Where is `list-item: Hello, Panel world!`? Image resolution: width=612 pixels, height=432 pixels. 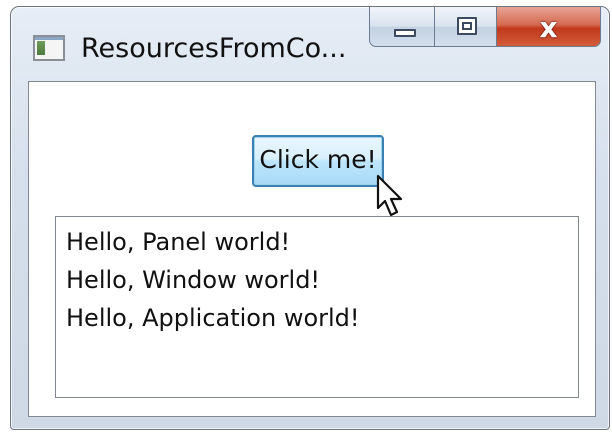 list-item: Hello, Panel world! is located at coordinates (322, 242).